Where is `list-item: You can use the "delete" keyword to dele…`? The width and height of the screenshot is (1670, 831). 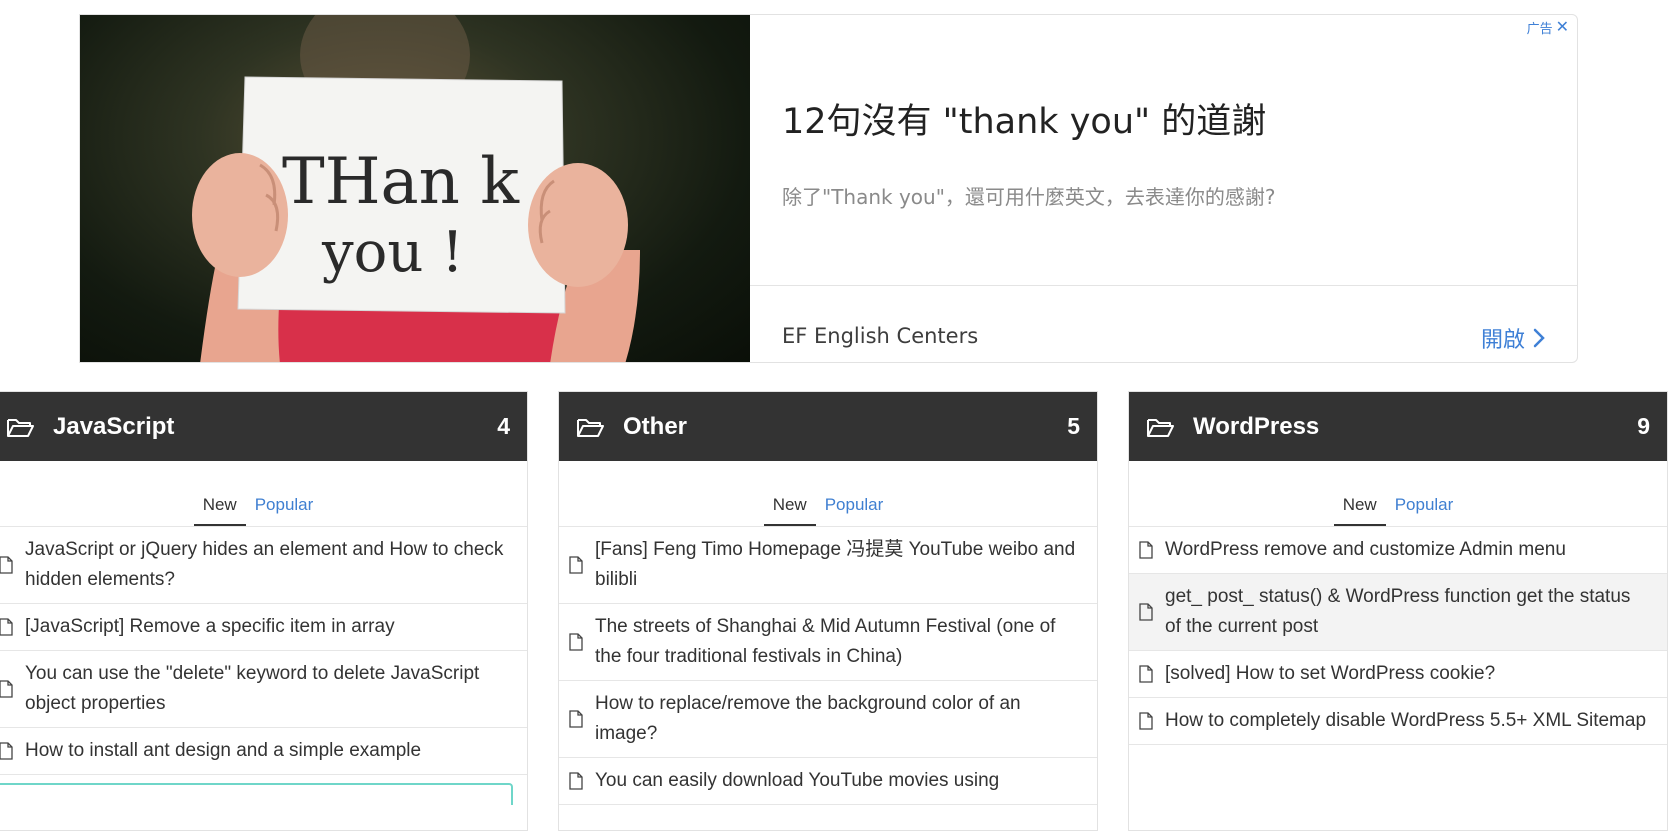 list-item: You can use the "delete" keyword to dele… is located at coordinates (263, 689).